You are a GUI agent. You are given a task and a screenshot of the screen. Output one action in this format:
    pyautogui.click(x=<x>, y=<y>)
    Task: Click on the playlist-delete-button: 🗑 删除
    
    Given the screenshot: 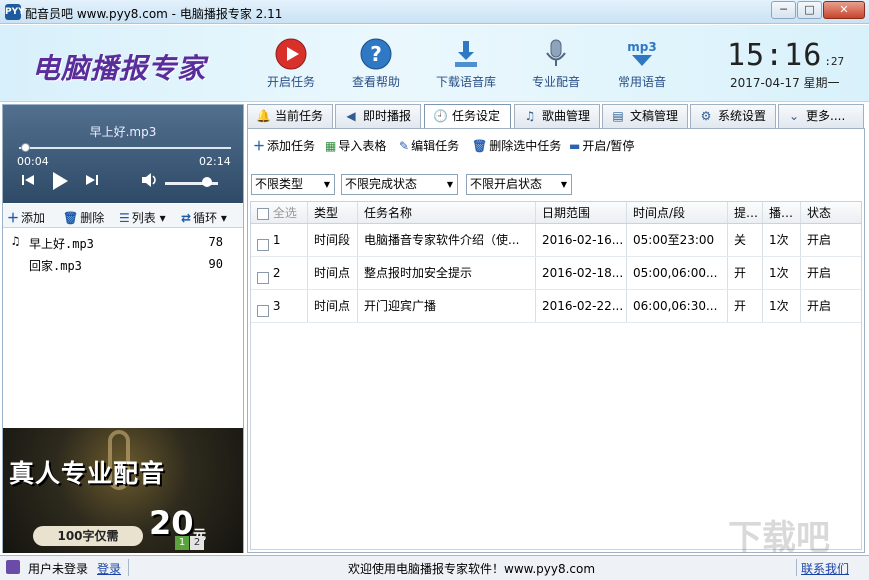 What is the action you would take?
    pyautogui.click(x=83, y=217)
    